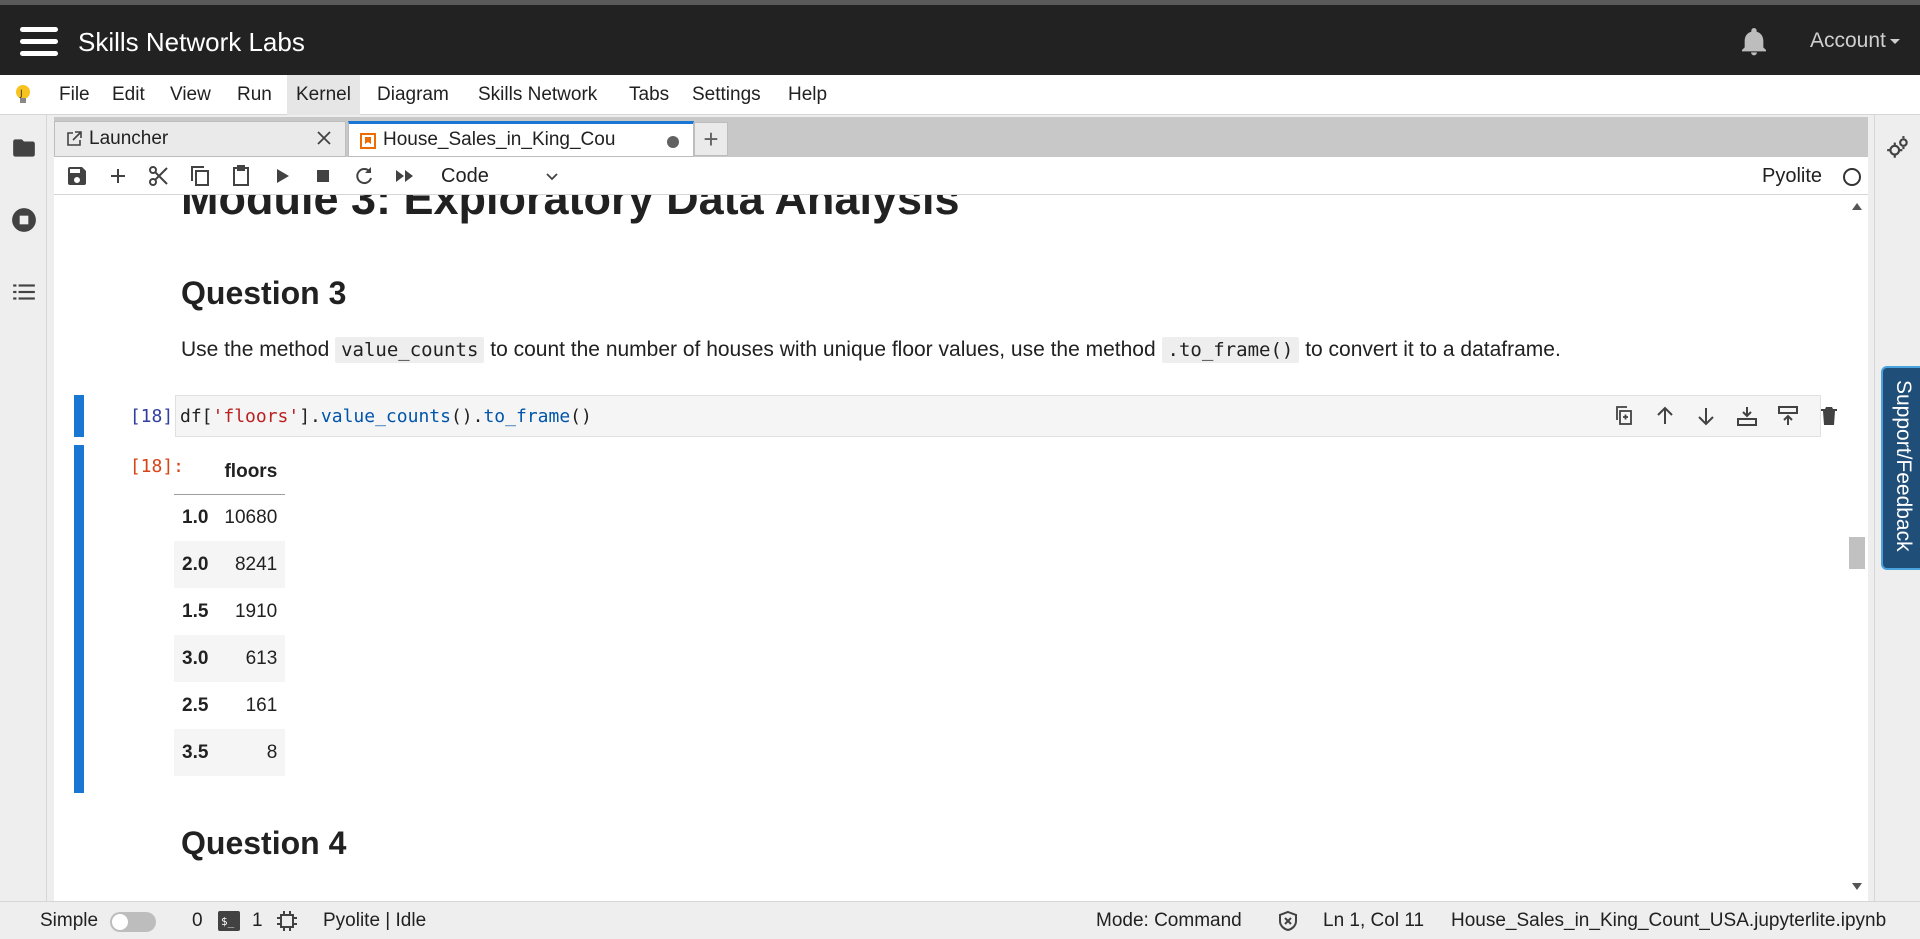 The width and height of the screenshot is (1920, 939). Describe the element at coordinates (191, 42) in the screenshot. I see `brand-title: Skills Network Labs` at that location.